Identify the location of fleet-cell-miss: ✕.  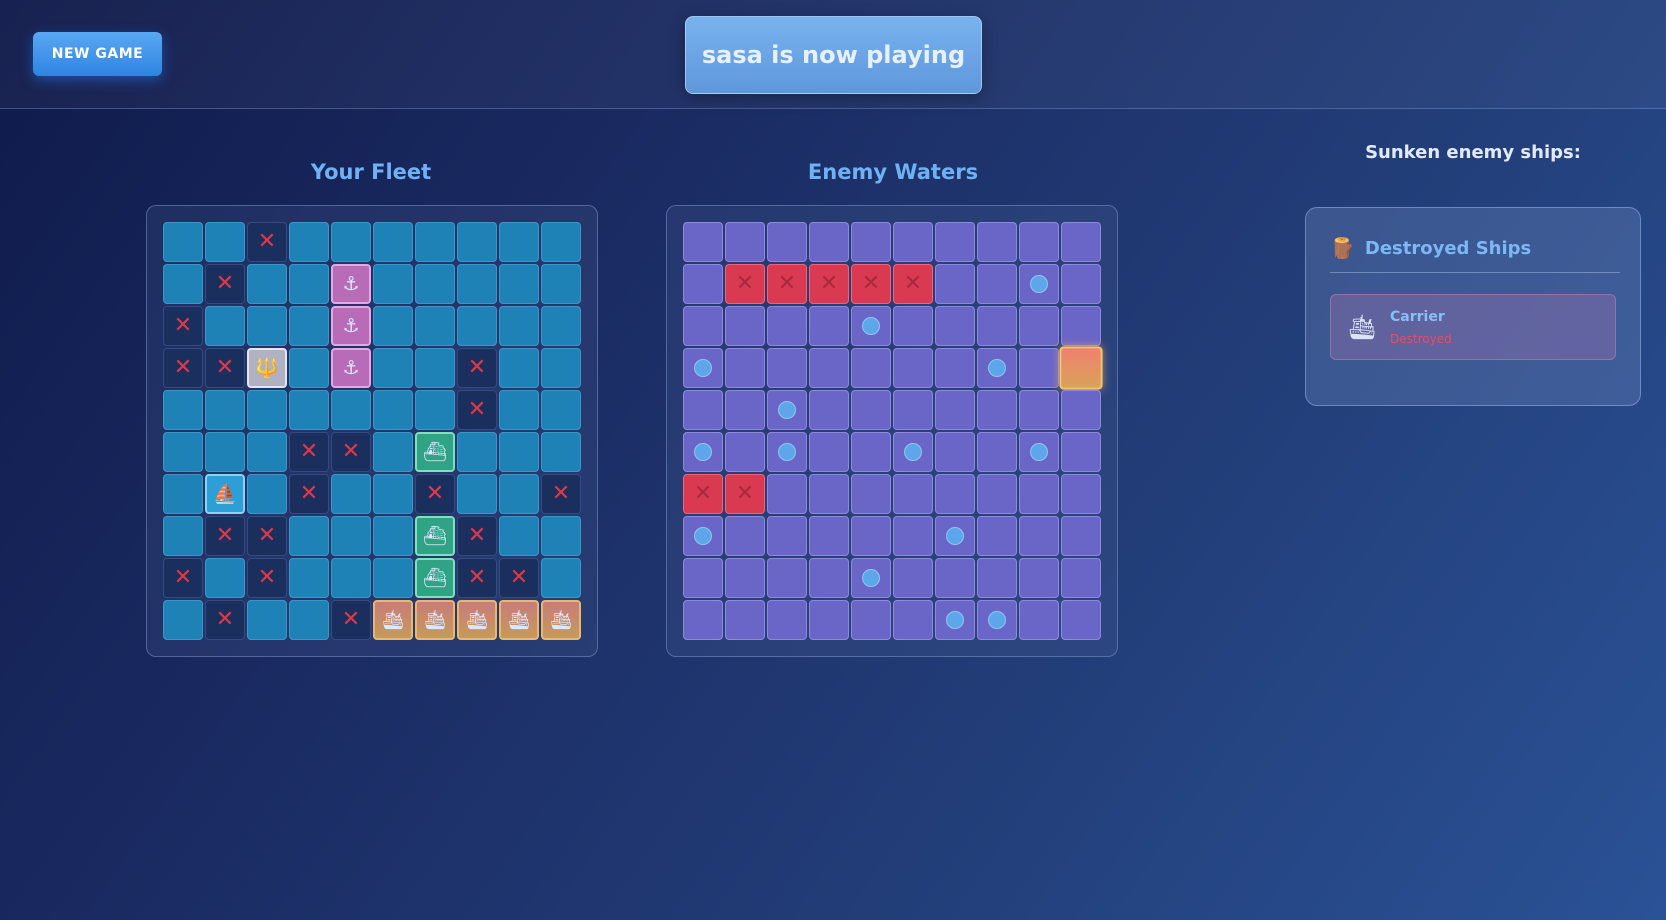
(477, 578).